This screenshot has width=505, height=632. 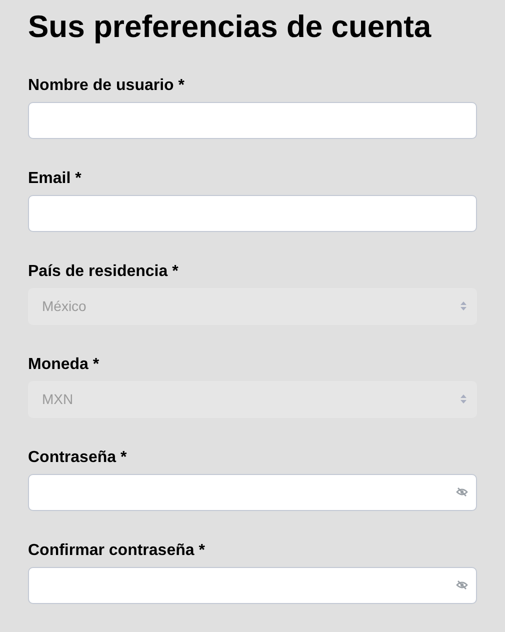 What do you see at coordinates (77, 458) in the screenshot?
I see `field-label: Contraseña *` at bounding box center [77, 458].